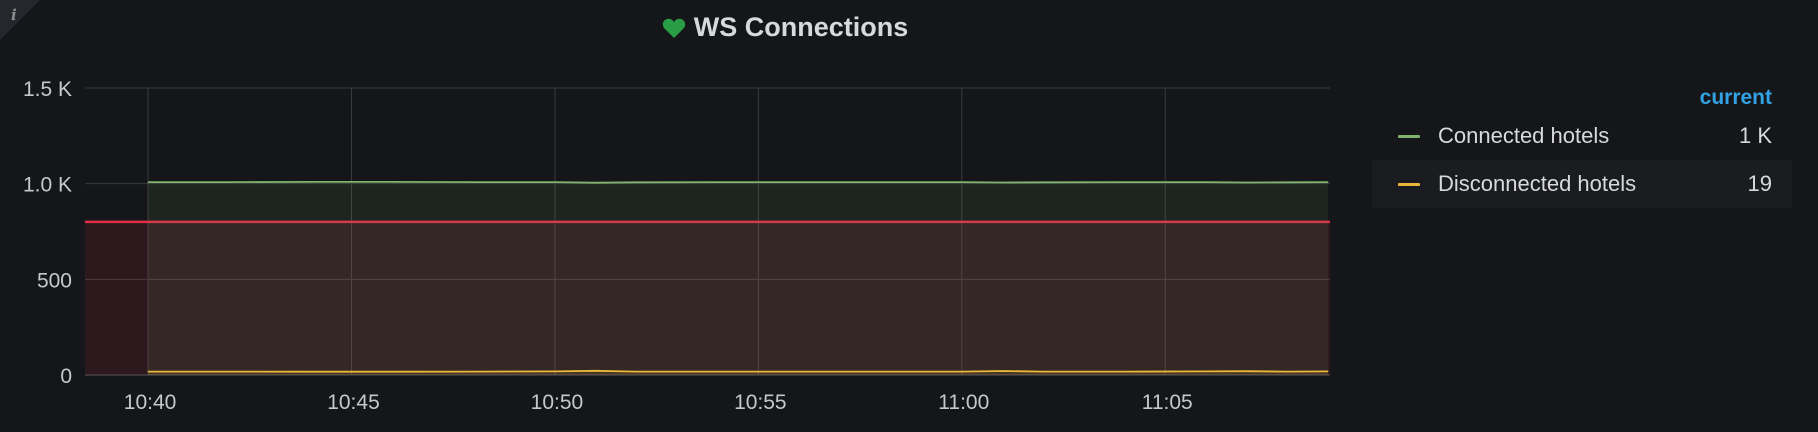  What do you see at coordinates (47, 185) in the screenshot?
I see `y-tick-label: 1.0 K` at bounding box center [47, 185].